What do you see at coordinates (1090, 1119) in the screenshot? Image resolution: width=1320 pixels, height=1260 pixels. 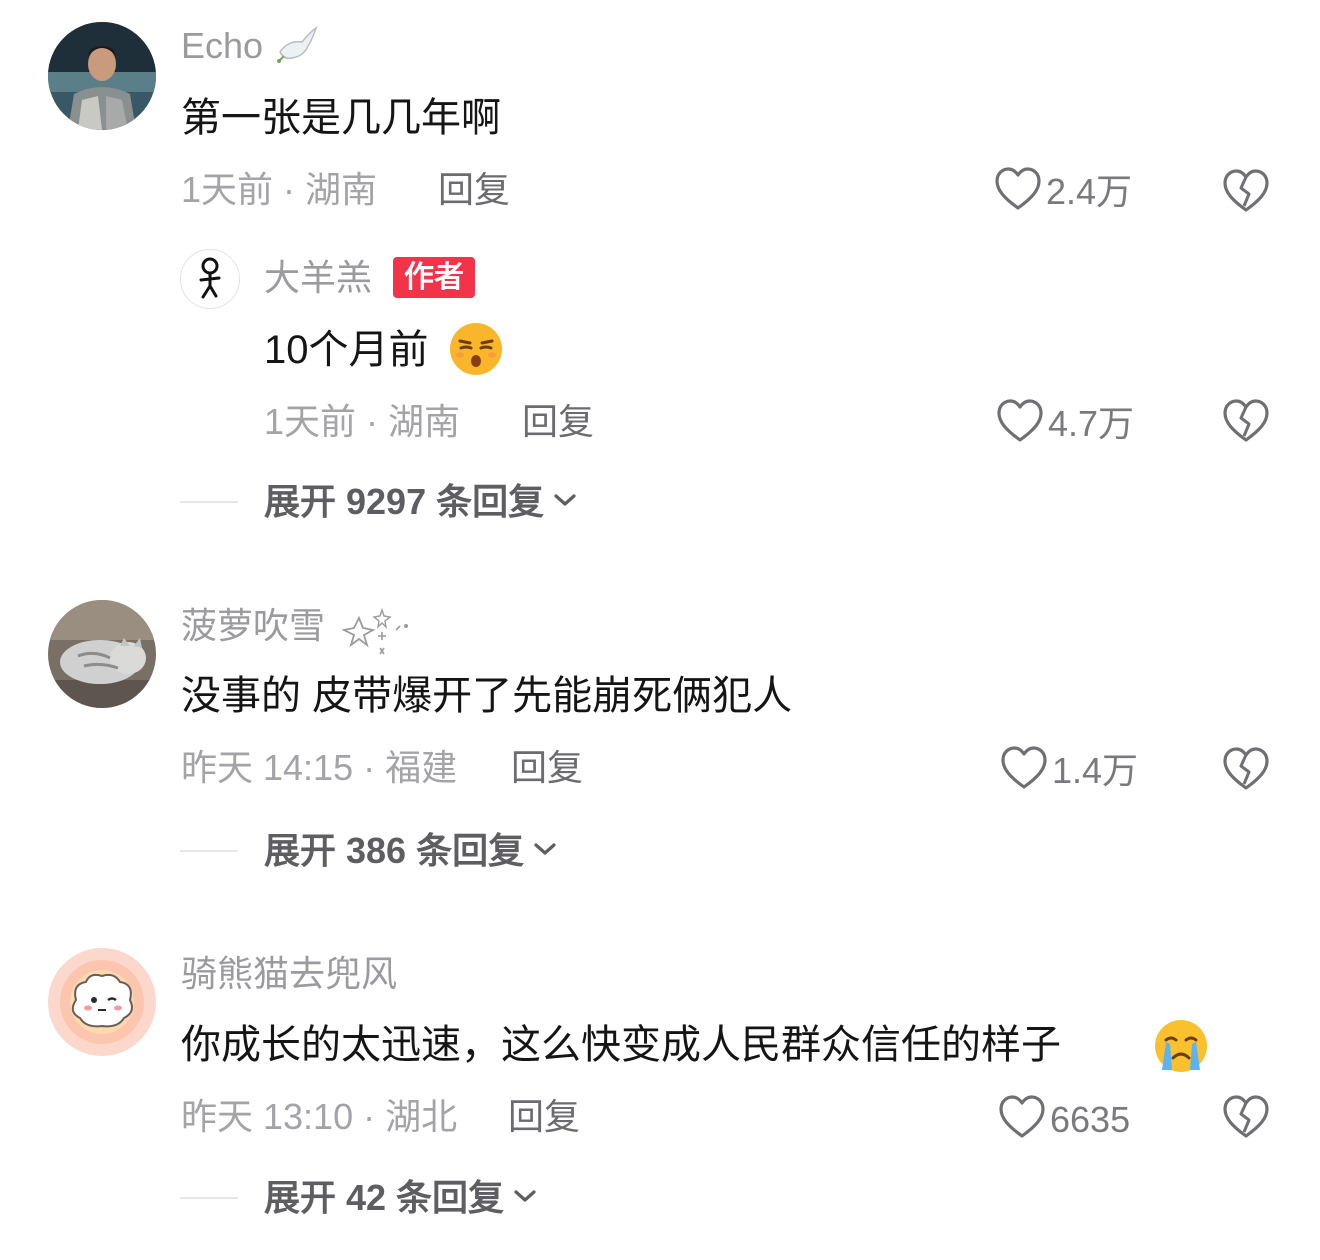 I see `like-count: 6635` at bounding box center [1090, 1119].